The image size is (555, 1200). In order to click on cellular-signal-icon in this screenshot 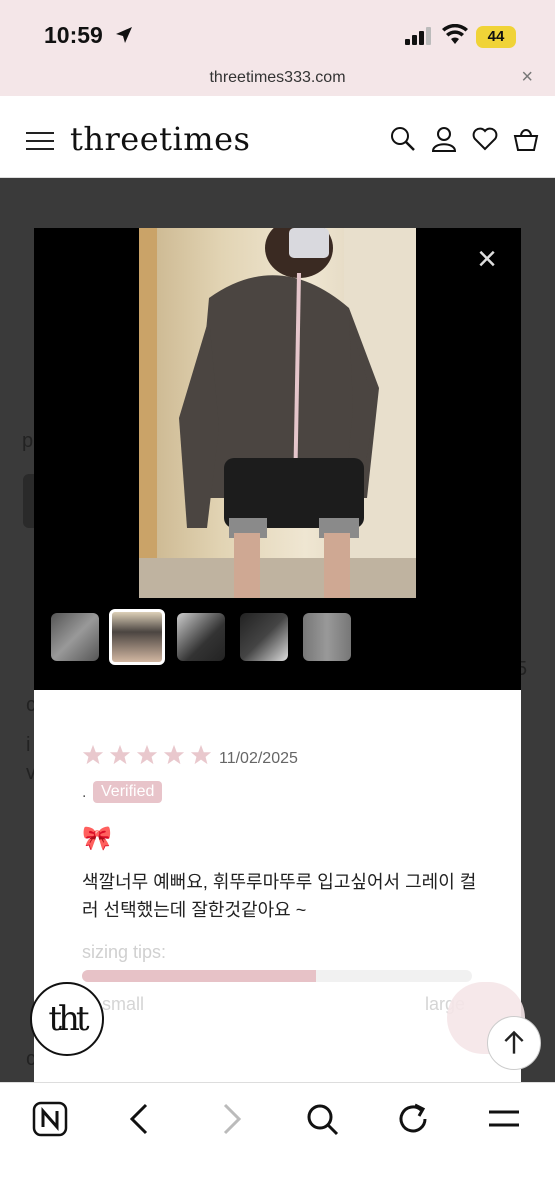, I will do `click(418, 36)`.